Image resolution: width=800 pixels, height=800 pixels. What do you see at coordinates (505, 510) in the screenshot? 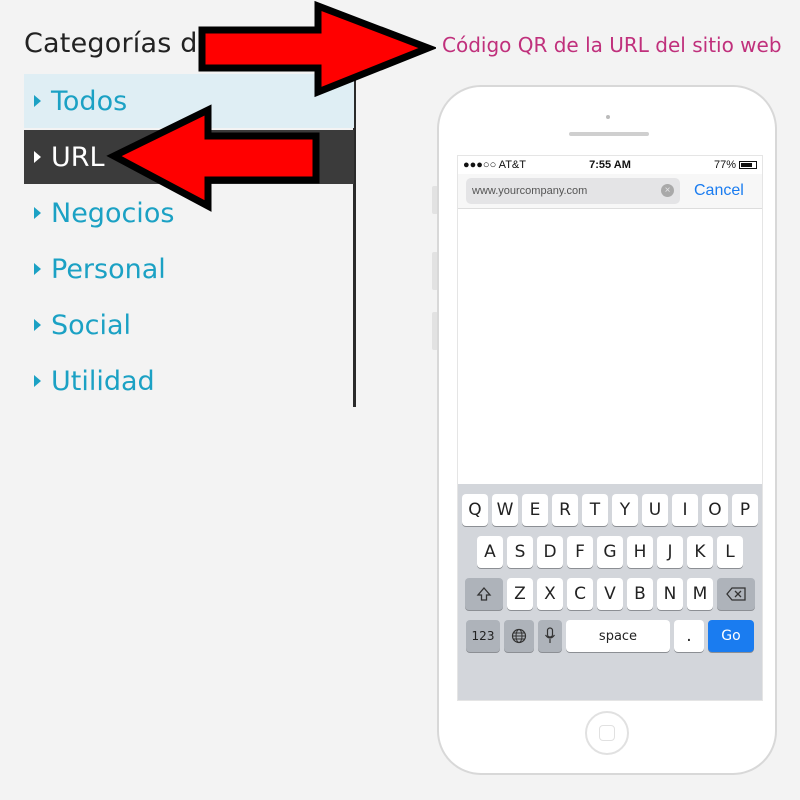
I see `key: W` at bounding box center [505, 510].